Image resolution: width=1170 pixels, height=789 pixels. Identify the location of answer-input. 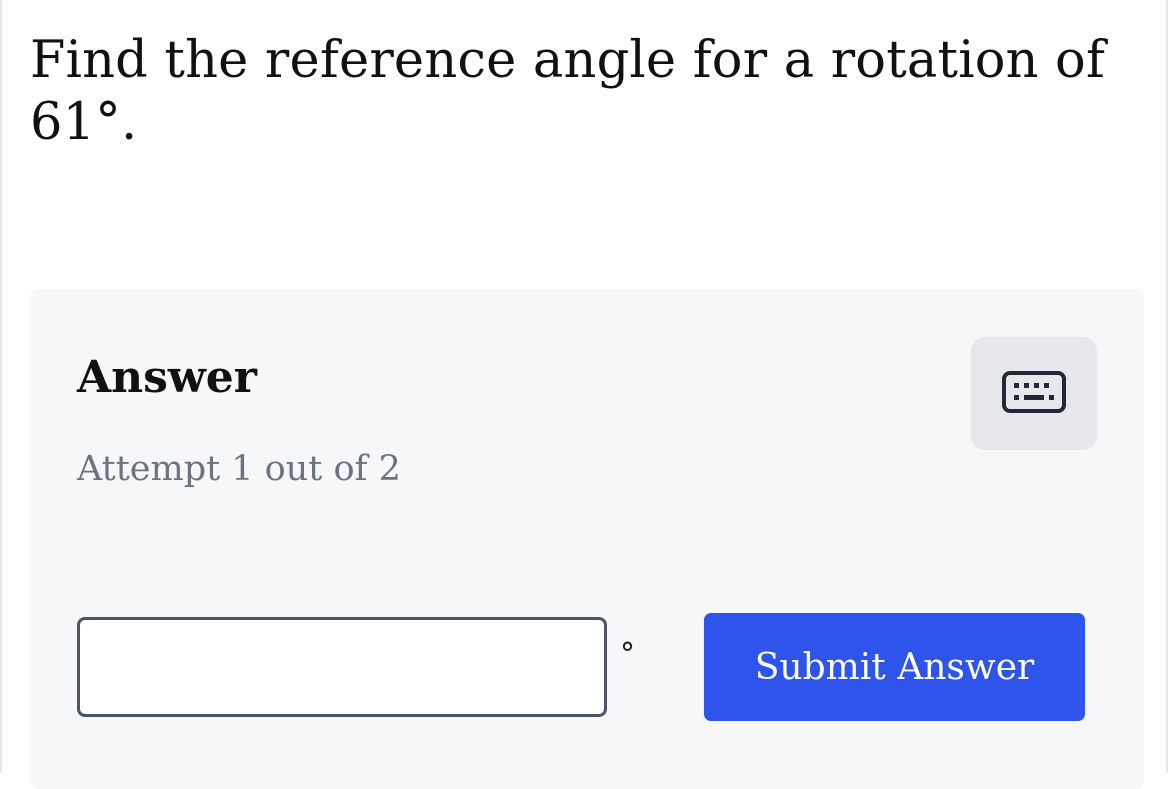
(342, 667).